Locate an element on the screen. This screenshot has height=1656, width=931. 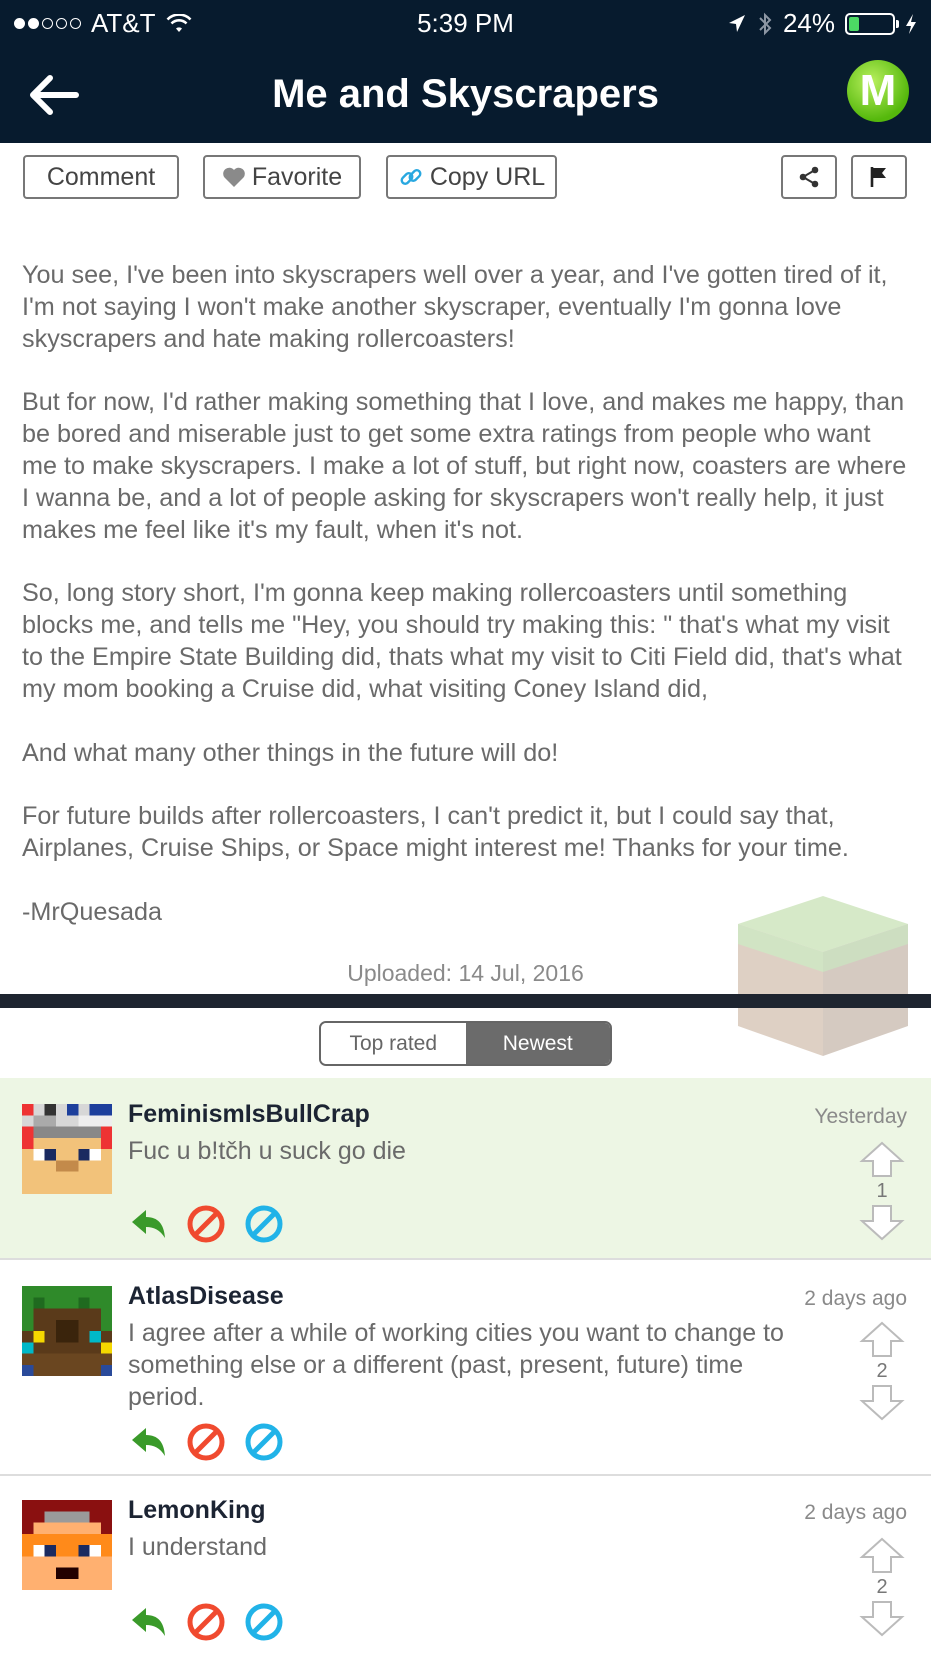
vote-count: 1 is located at coordinates (882, 1191).